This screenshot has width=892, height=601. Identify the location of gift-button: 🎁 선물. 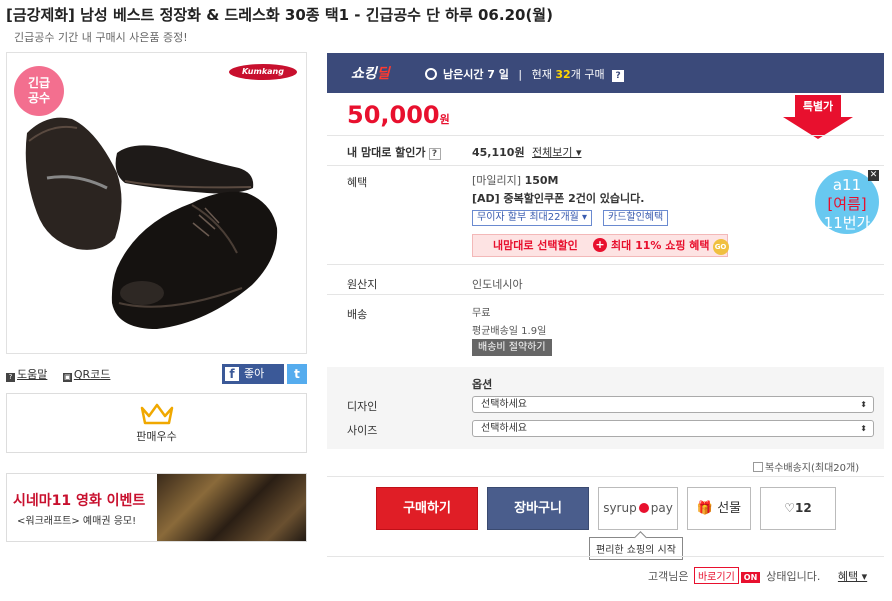
(719, 508).